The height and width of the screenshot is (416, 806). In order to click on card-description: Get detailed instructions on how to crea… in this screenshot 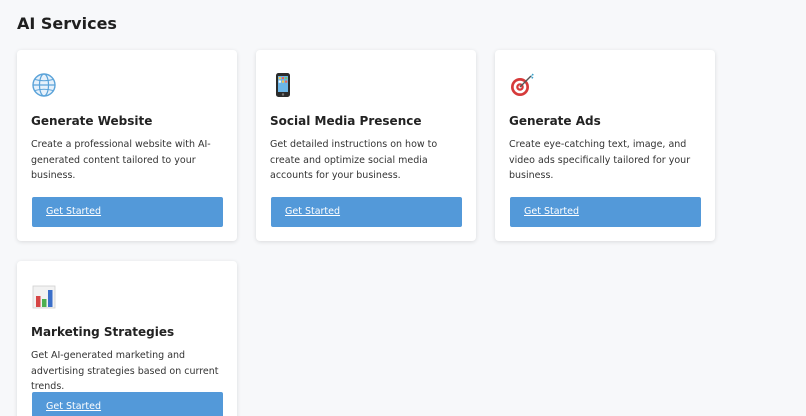, I will do `click(354, 160)`.